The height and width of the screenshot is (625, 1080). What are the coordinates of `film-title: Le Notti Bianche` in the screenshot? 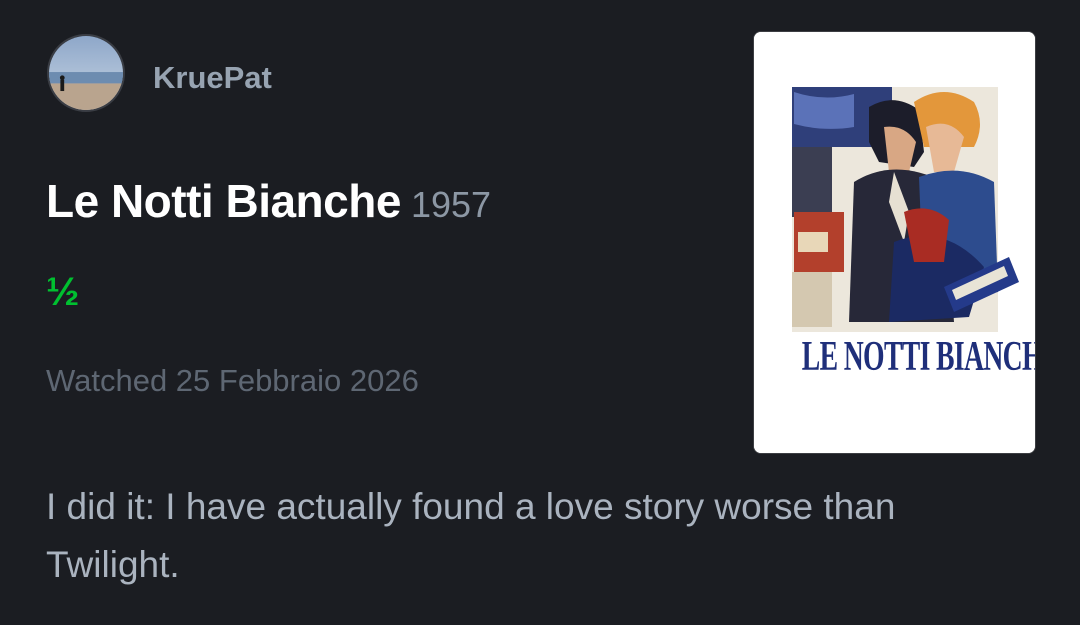 It's located at (223, 201).